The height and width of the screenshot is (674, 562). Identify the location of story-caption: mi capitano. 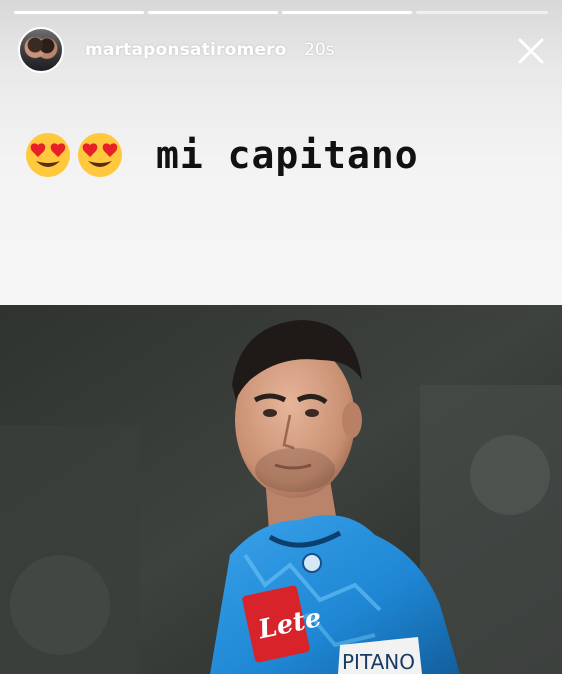
(221, 155).